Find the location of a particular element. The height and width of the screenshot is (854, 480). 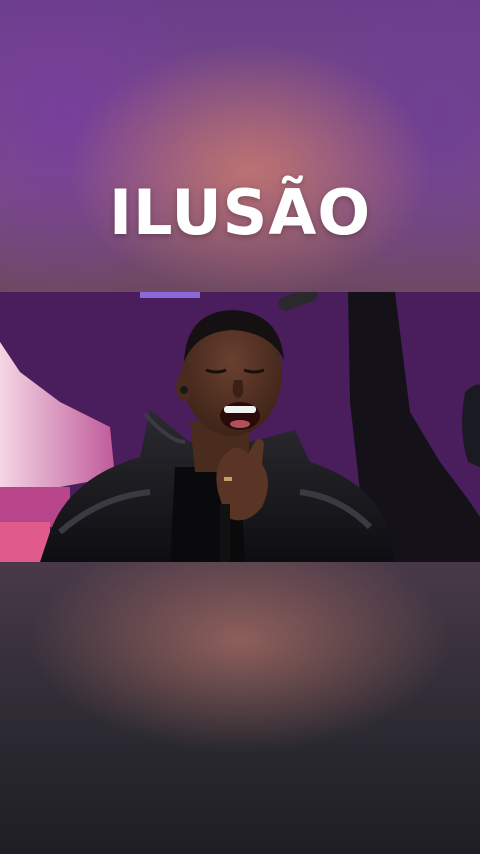

stage-light is located at coordinates (170, 295).